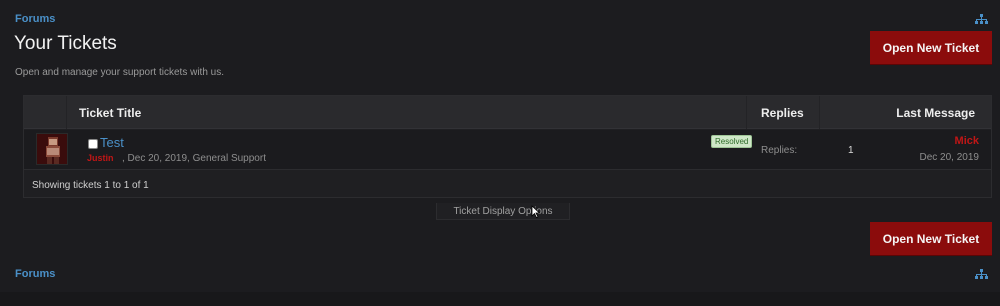 The width and height of the screenshot is (1000, 306). Describe the element at coordinates (851, 150) in the screenshot. I see `replies-count: 1` at that location.